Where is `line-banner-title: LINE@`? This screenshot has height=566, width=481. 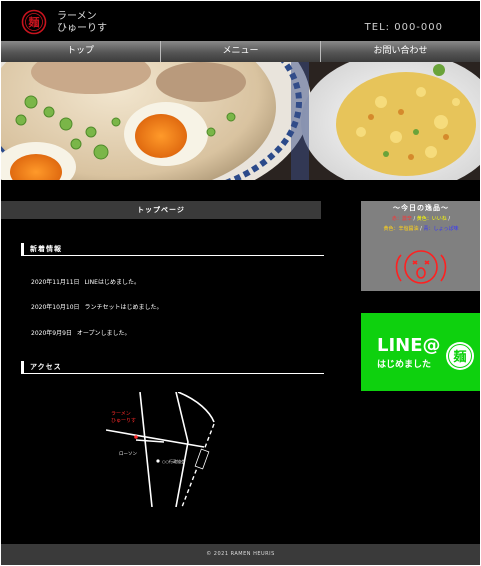 line-banner-title: LINE@ is located at coordinates (409, 345).